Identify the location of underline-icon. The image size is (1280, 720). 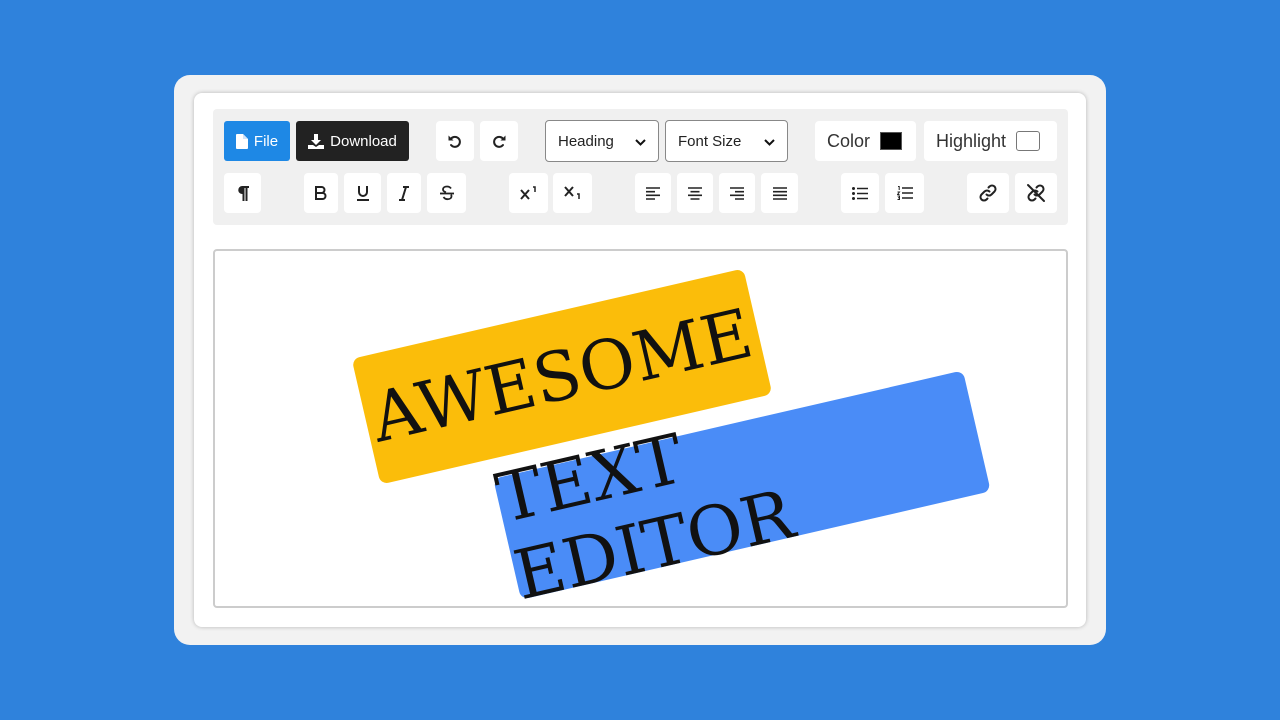
(363, 193).